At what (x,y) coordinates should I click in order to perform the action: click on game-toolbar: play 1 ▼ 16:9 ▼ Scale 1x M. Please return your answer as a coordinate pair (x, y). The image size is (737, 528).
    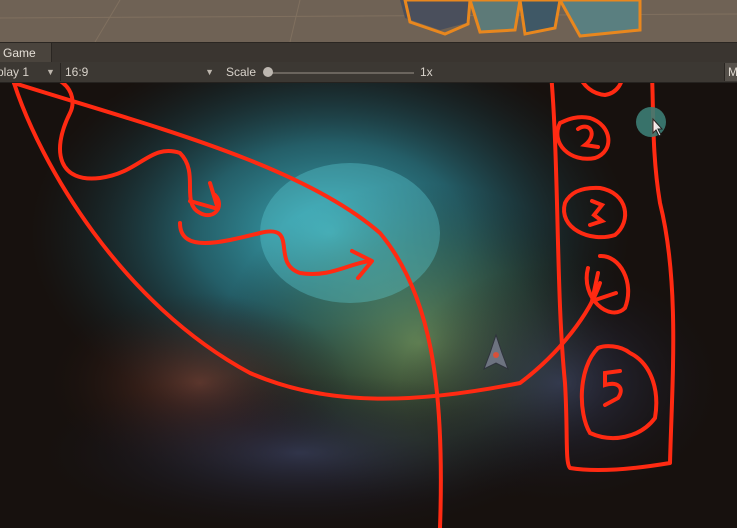
    Looking at the image, I should click on (368, 72).